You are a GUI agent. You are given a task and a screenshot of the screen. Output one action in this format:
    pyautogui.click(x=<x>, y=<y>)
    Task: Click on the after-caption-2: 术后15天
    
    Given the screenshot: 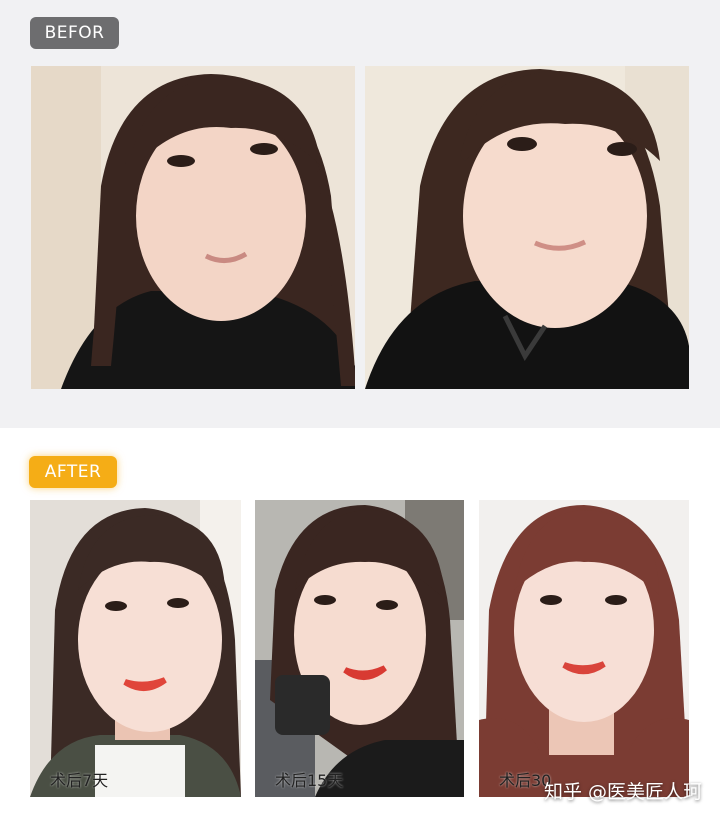 What is the action you would take?
    pyautogui.click(x=309, y=780)
    